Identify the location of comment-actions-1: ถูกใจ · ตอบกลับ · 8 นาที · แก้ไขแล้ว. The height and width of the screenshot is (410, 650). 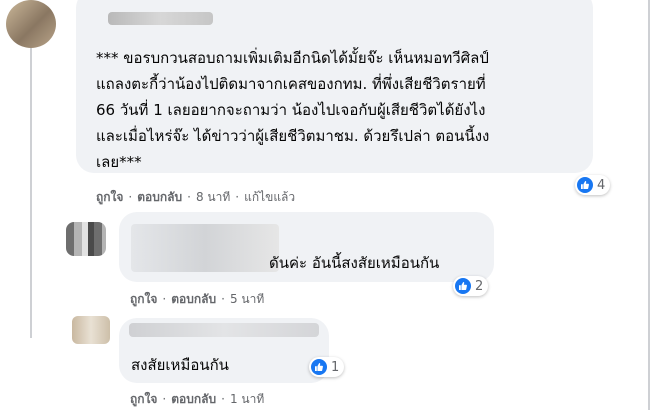
(196, 197).